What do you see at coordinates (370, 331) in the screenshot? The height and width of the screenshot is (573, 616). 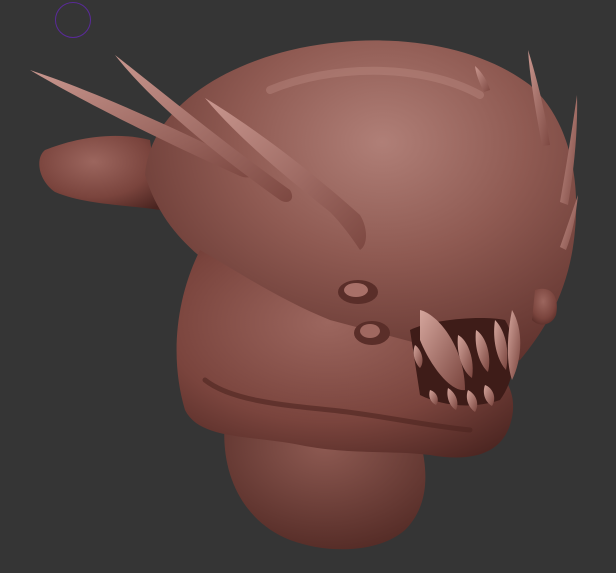 I see `lower-eye` at bounding box center [370, 331].